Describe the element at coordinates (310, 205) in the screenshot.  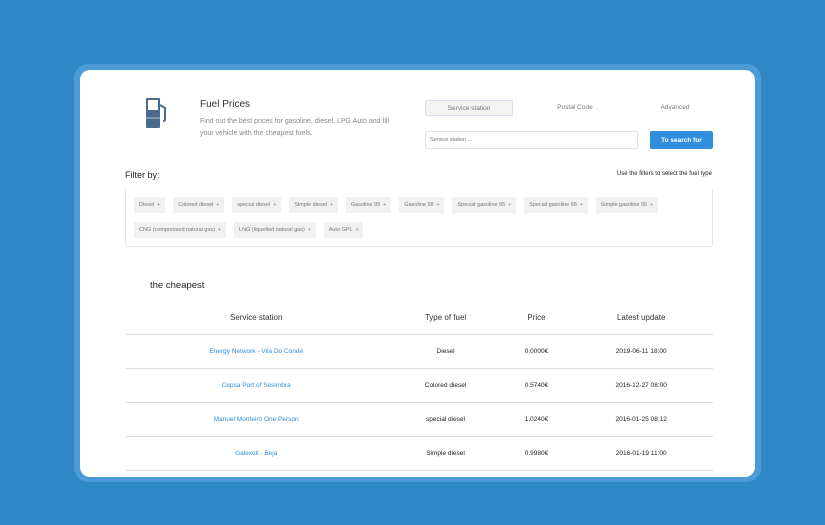
I see `filter-chip-label: Simple diesel` at that location.